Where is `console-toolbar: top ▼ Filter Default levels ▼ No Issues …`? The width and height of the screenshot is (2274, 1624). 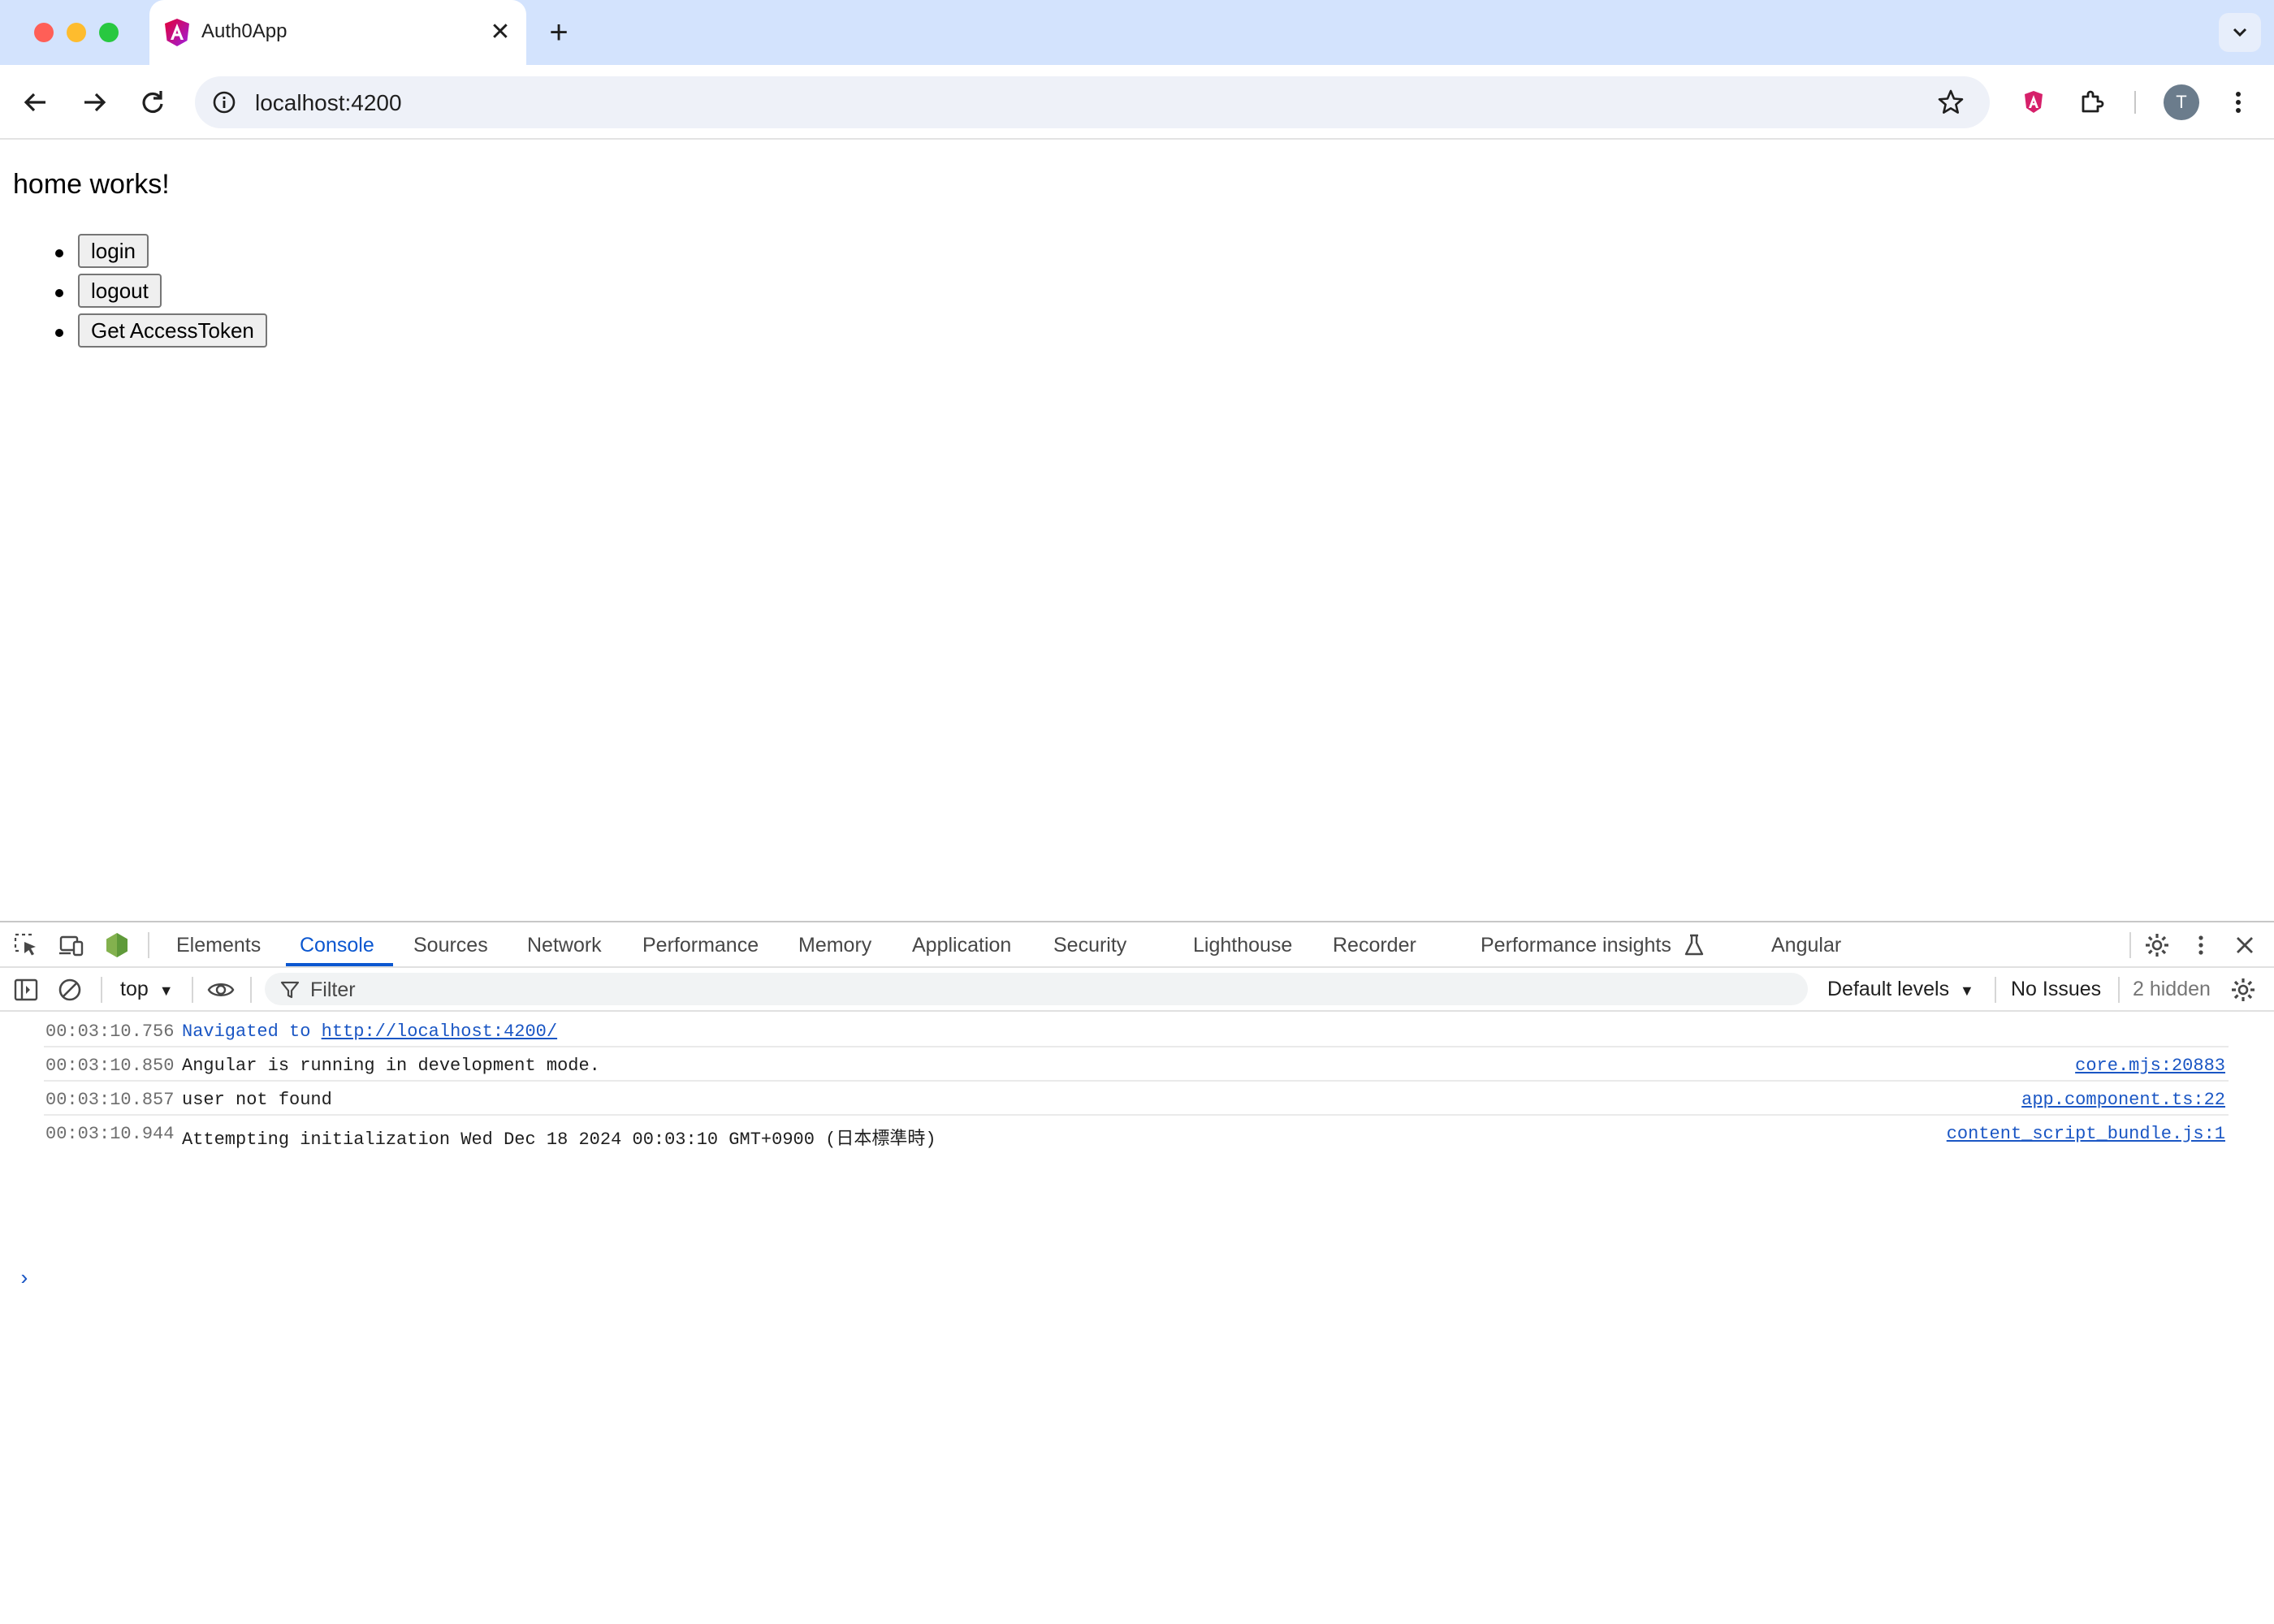 console-toolbar: top ▼ Filter Default levels ▼ No Issues … is located at coordinates (1137, 990).